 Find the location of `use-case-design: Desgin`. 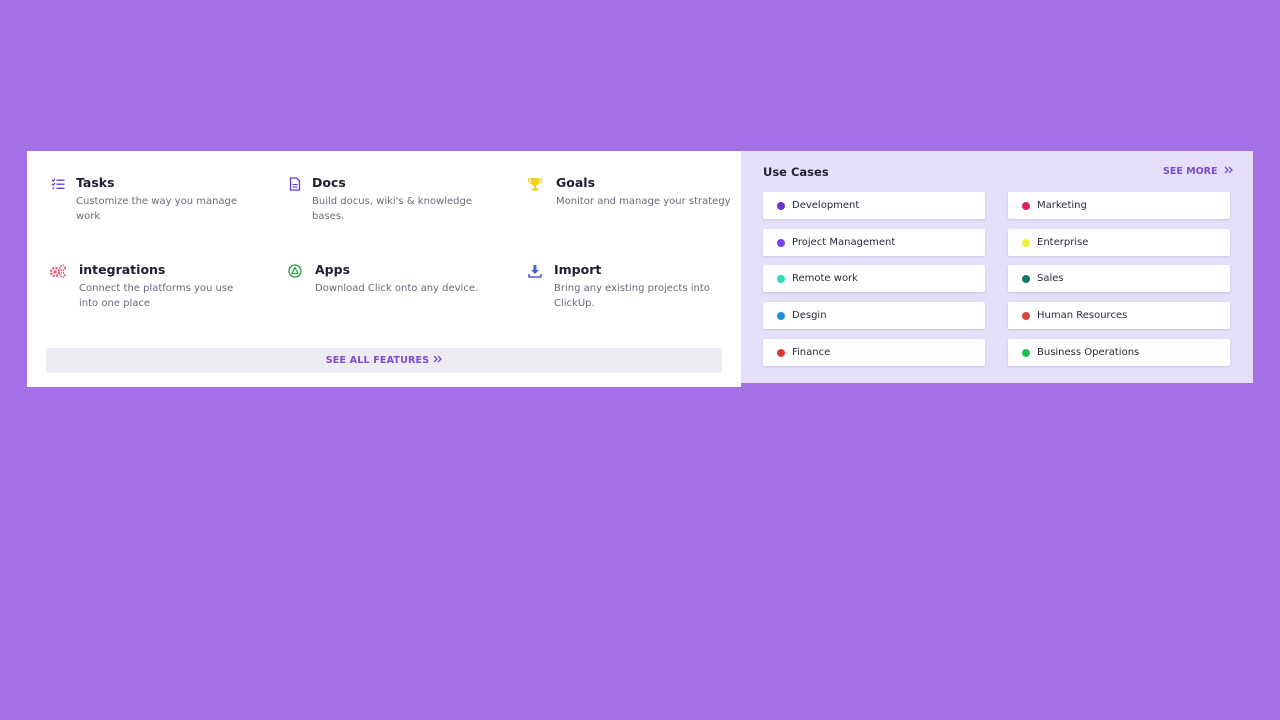

use-case-design: Desgin is located at coordinates (874, 315).